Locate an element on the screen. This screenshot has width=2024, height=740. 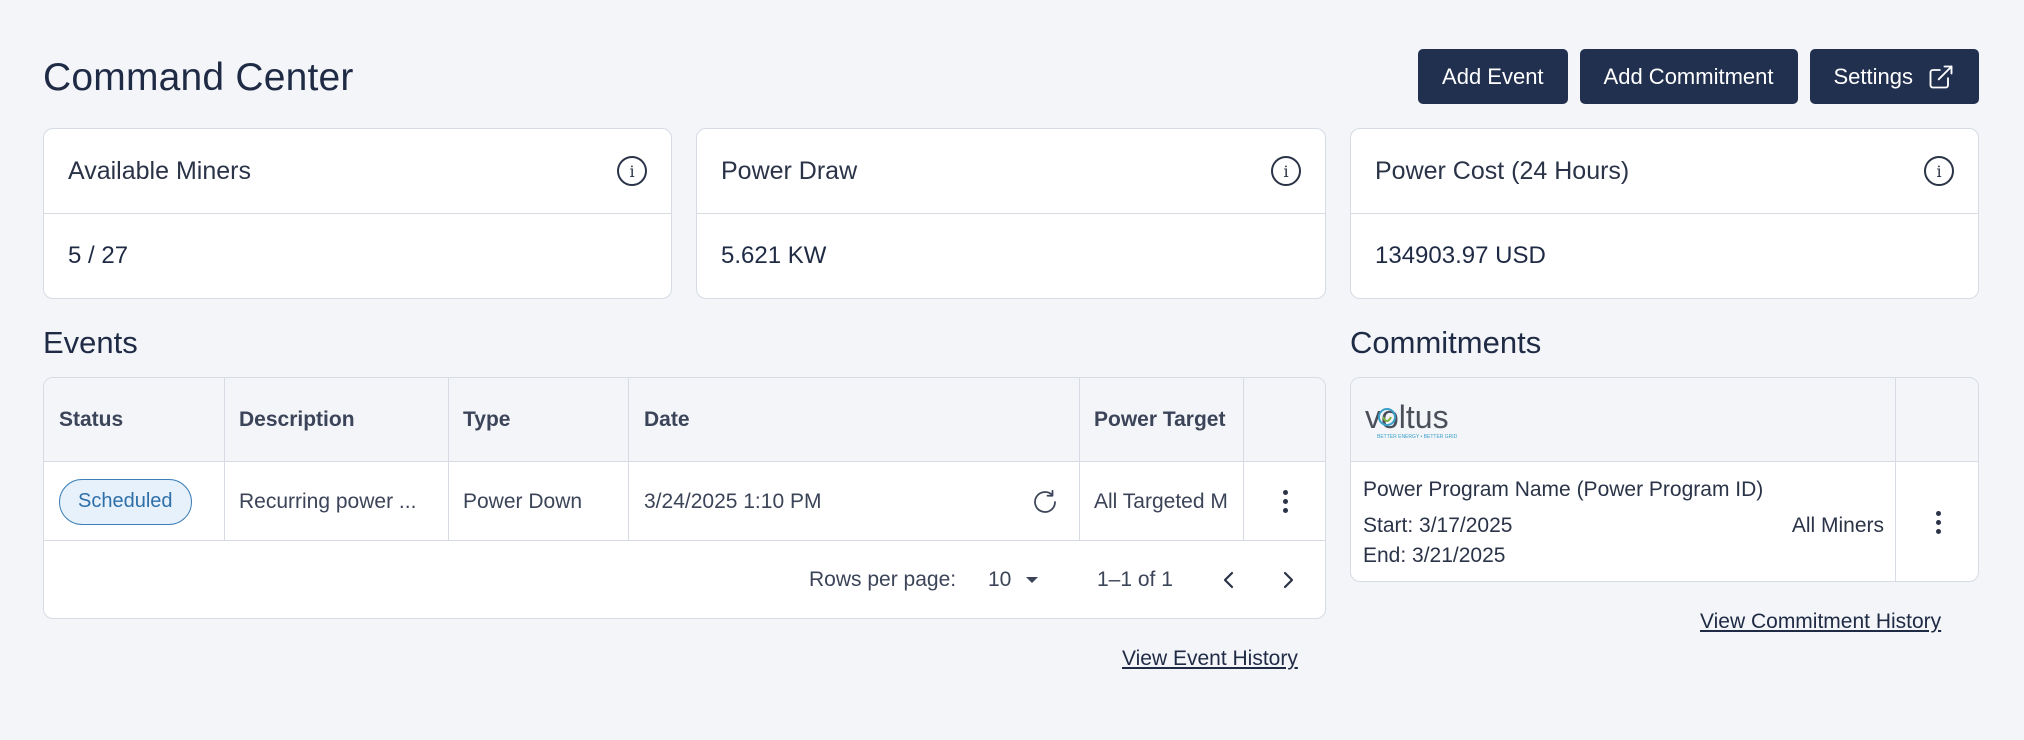
recurring-icon is located at coordinates (1045, 501).